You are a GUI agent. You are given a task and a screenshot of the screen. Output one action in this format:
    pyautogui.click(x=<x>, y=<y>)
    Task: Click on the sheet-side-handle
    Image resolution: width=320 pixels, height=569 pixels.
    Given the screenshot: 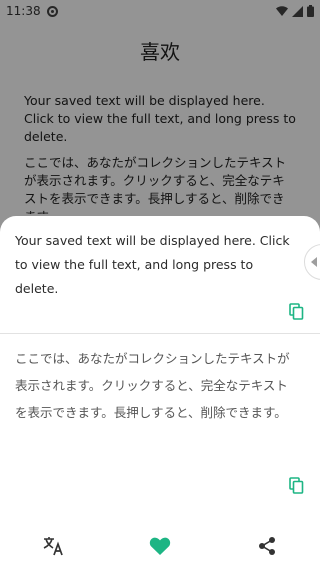 What is the action you would take?
    pyautogui.click(x=312, y=262)
    